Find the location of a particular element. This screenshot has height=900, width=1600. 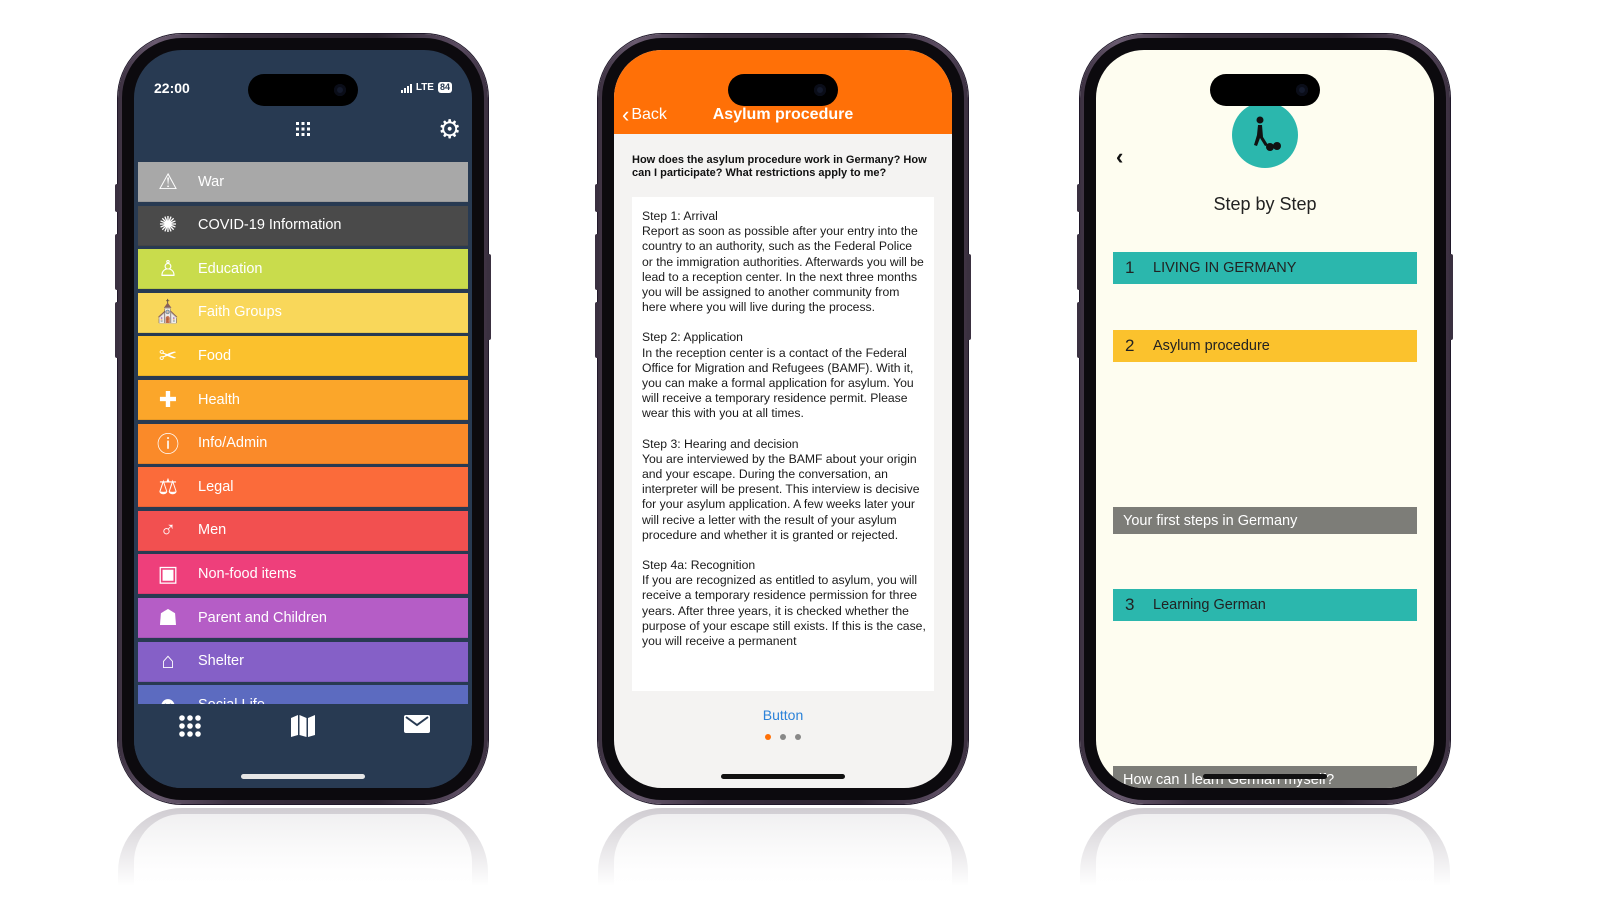

menu-item-men: ♂ Men is located at coordinates (303, 530).